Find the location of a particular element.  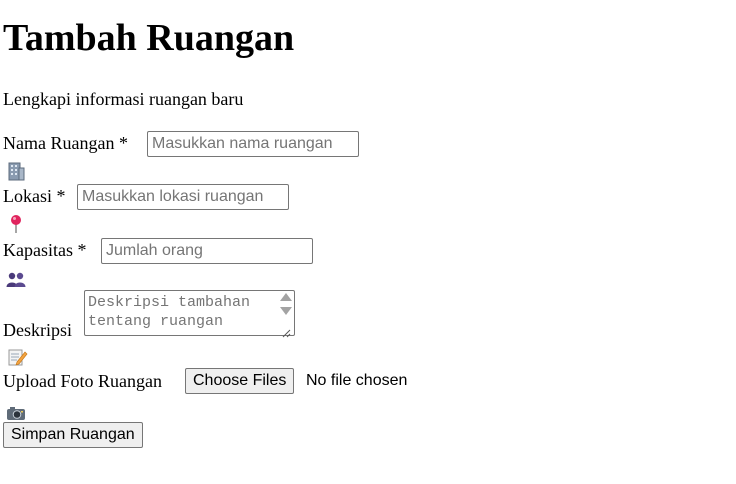

textarea-scrollbar is located at coordinates (285, 314).